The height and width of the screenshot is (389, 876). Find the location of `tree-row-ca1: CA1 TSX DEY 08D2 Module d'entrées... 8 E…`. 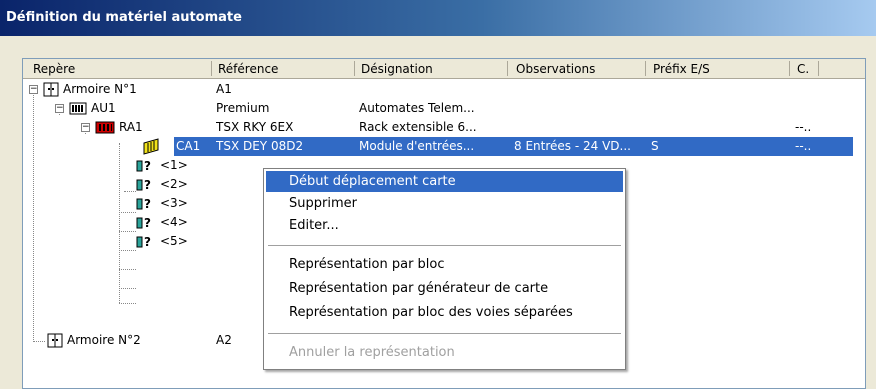

tree-row-ca1: CA1 TSX DEY 08D2 Module d'entrées... 8 E… is located at coordinates (438, 146).